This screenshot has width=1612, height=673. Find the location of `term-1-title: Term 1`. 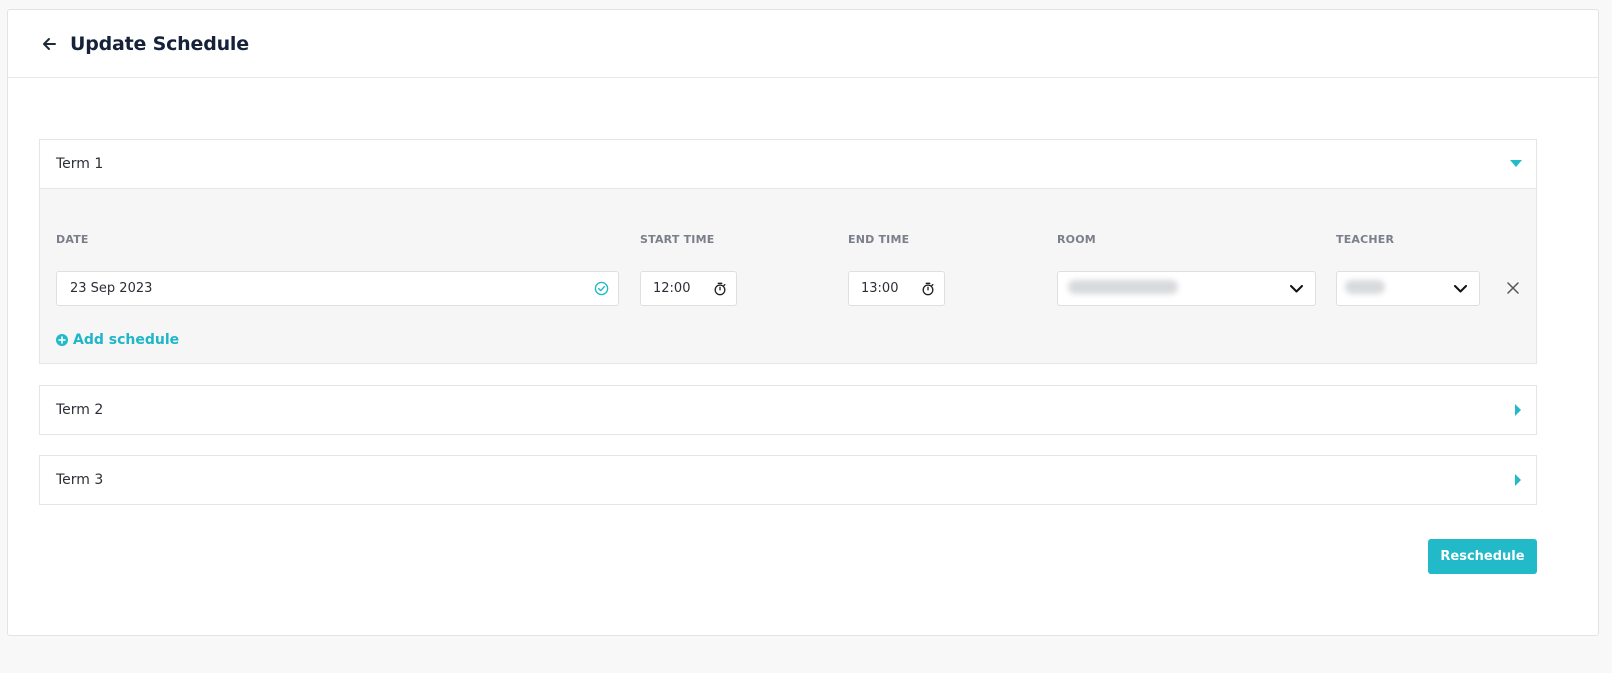

term-1-title: Term 1 is located at coordinates (80, 164).